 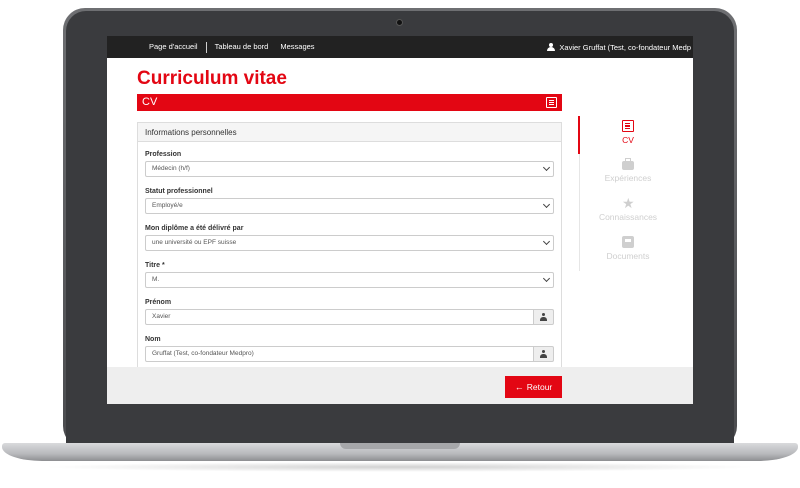 What do you see at coordinates (349, 243) in the screenshot?
I see `diplome-select: une université ou EPF suisse` at bounding box center [349, 243].